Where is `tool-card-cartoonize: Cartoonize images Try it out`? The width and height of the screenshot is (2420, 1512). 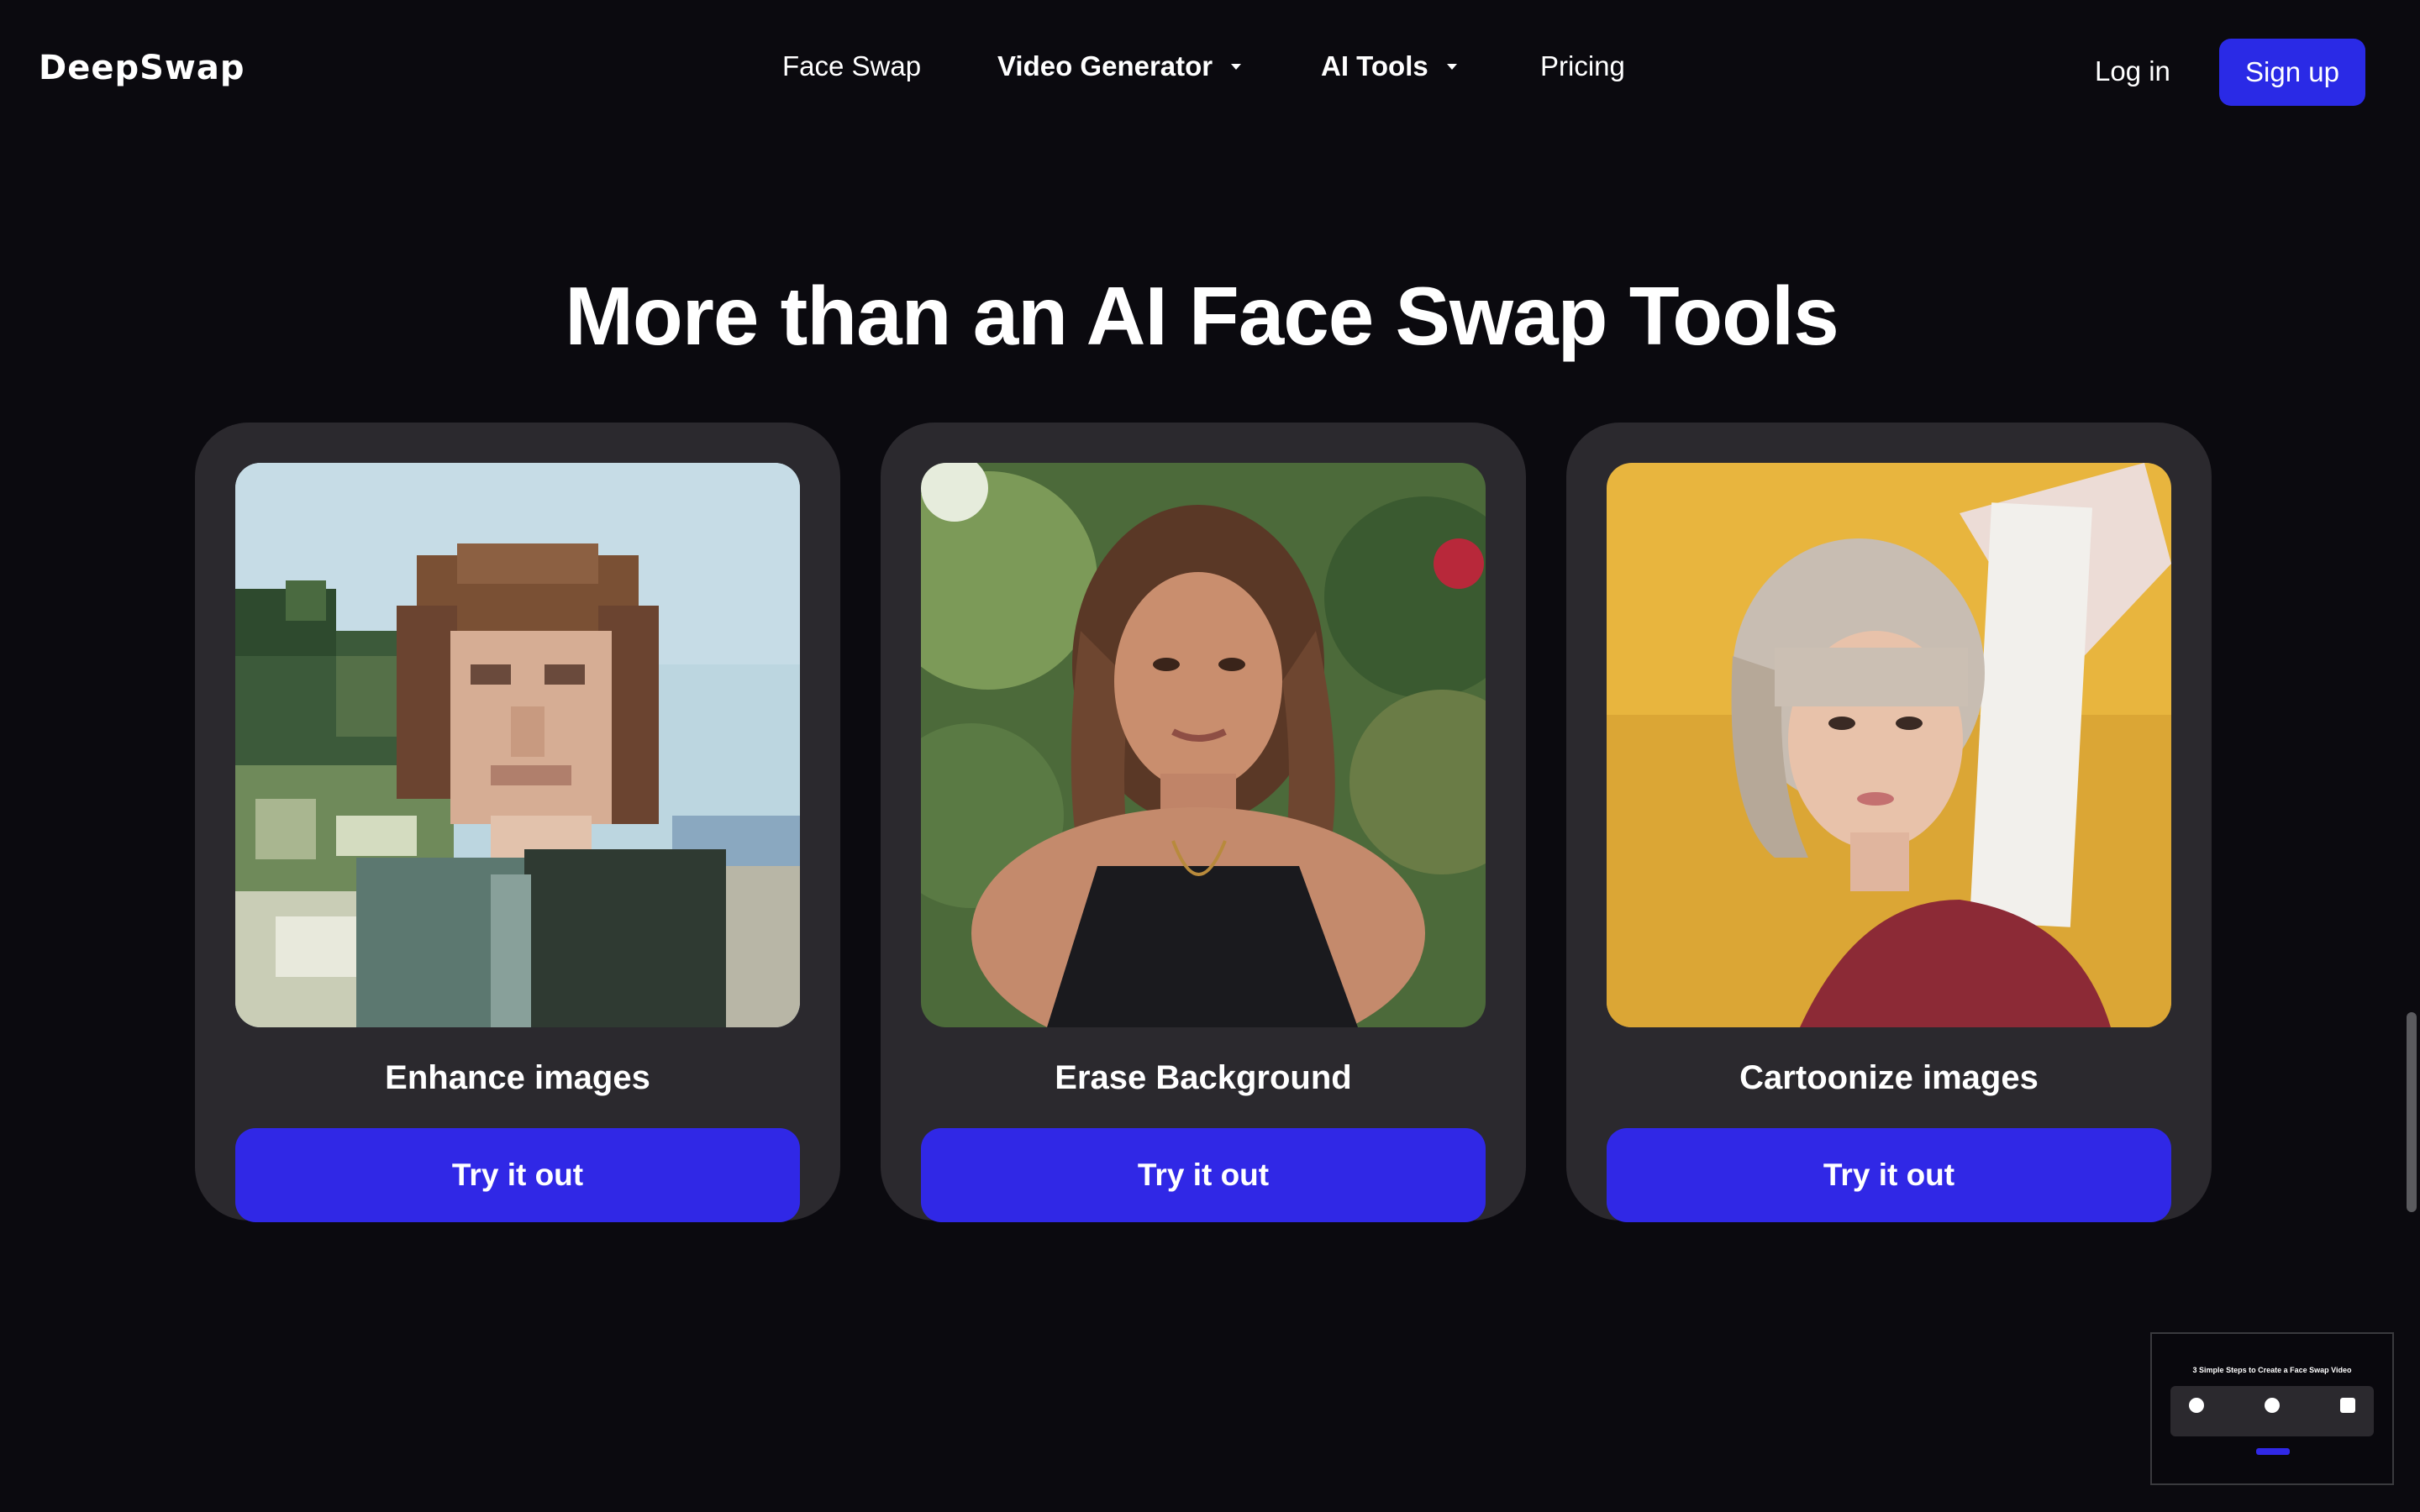
tool-card-cartoonize: Cartoonize images Try it out is located at coordinates (1889, 822).